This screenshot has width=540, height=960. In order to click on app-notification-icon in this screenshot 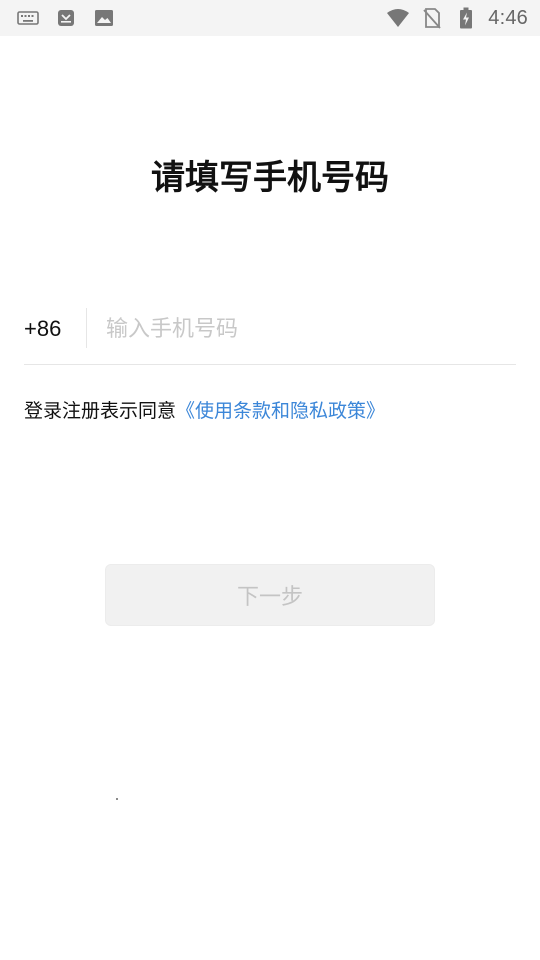, I will do `click(66, 18)`.